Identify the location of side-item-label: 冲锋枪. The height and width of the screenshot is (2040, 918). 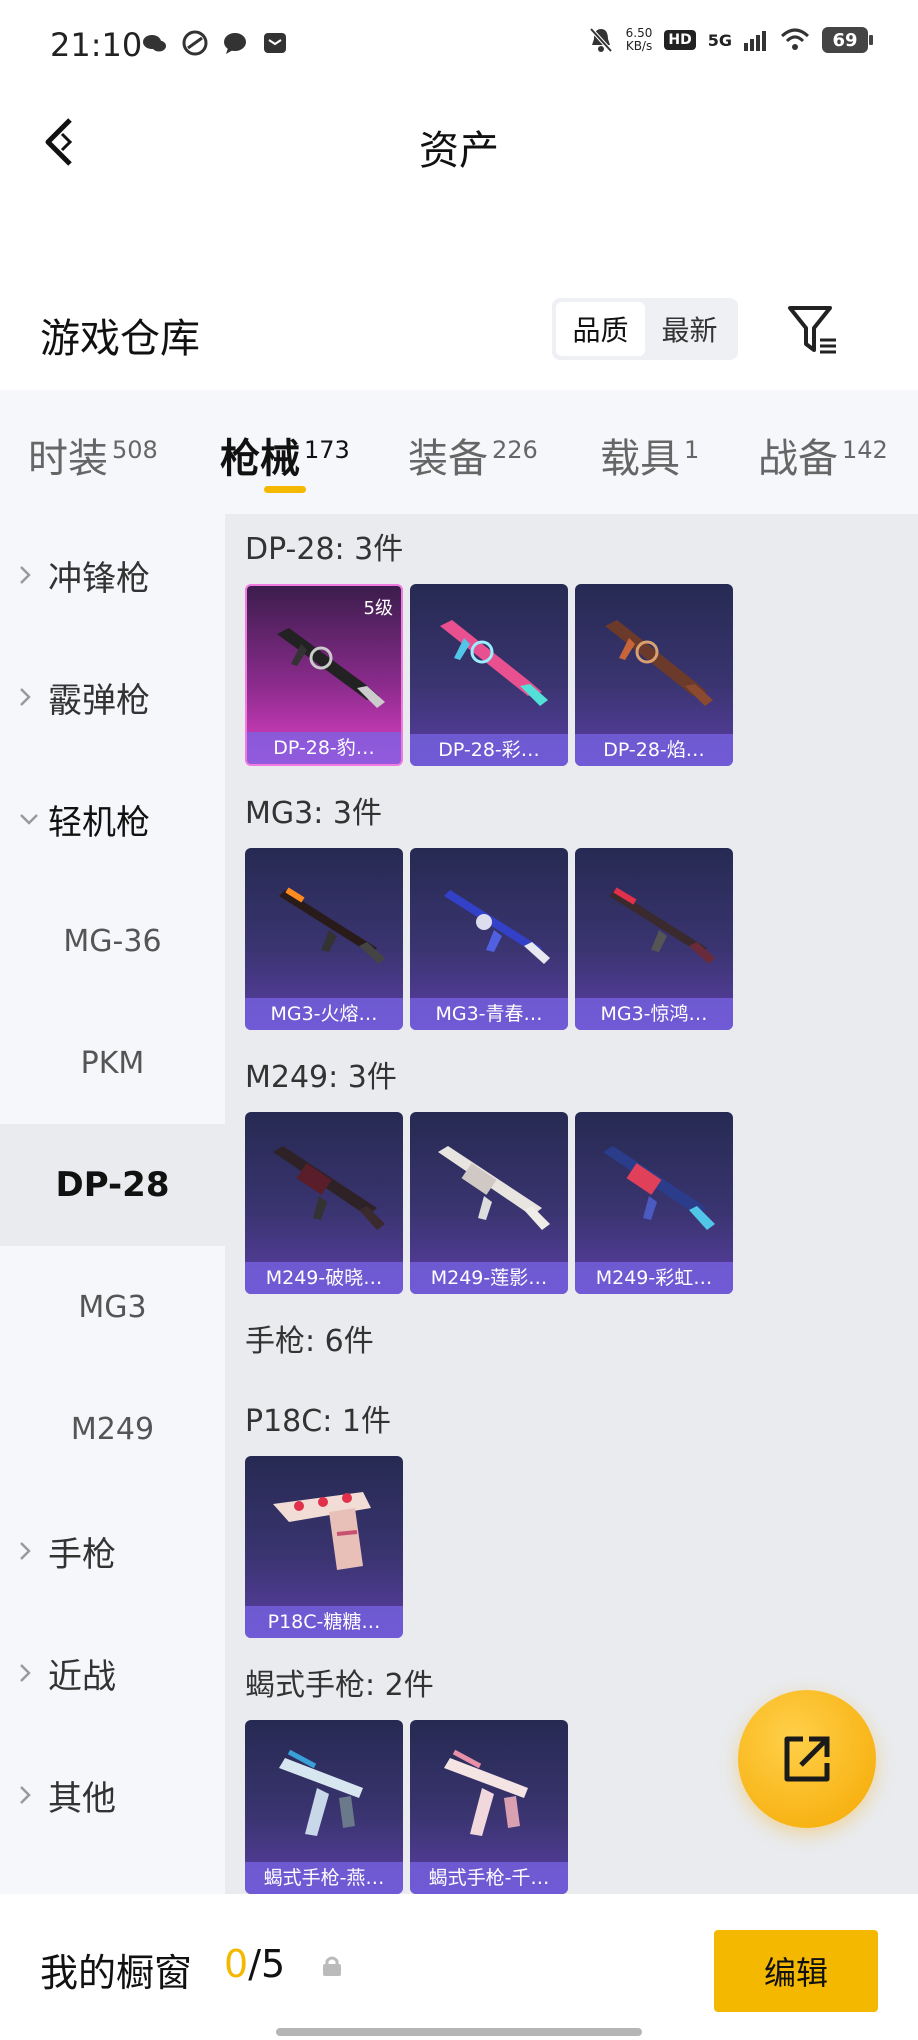
(99, 578).